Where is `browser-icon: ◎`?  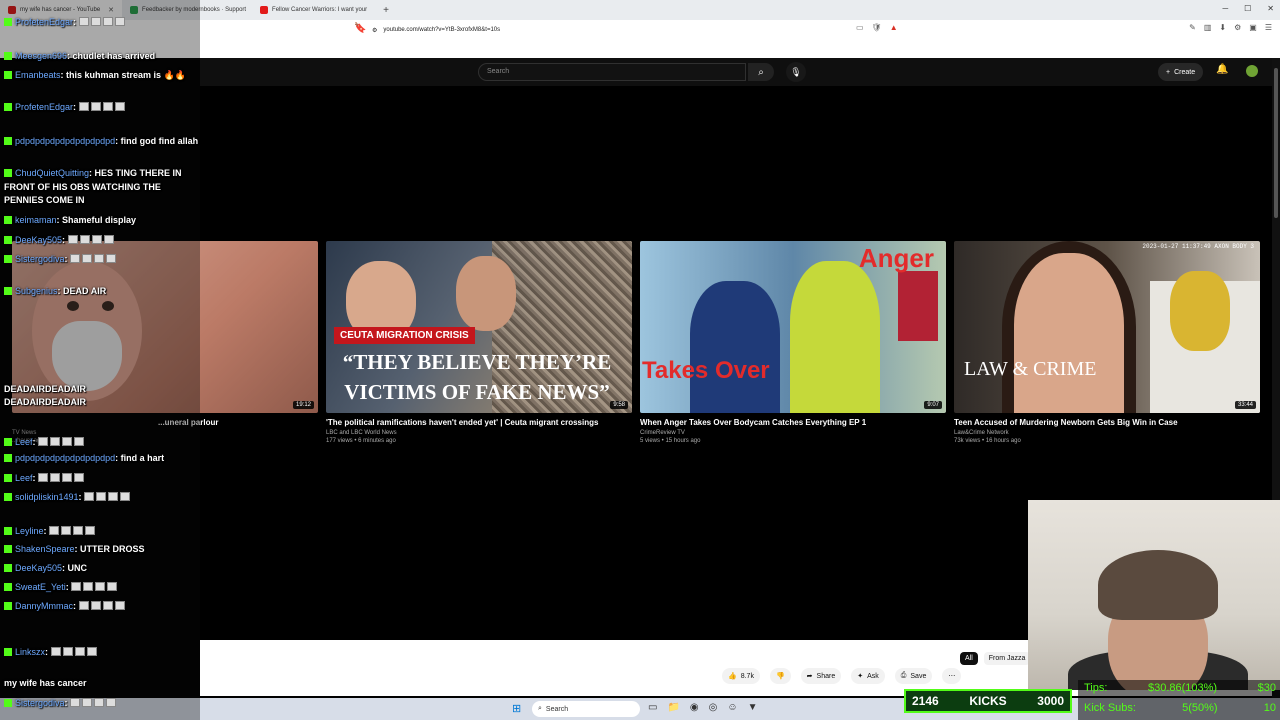
browser-icon: ◎ is located at coordinates (713, 707).